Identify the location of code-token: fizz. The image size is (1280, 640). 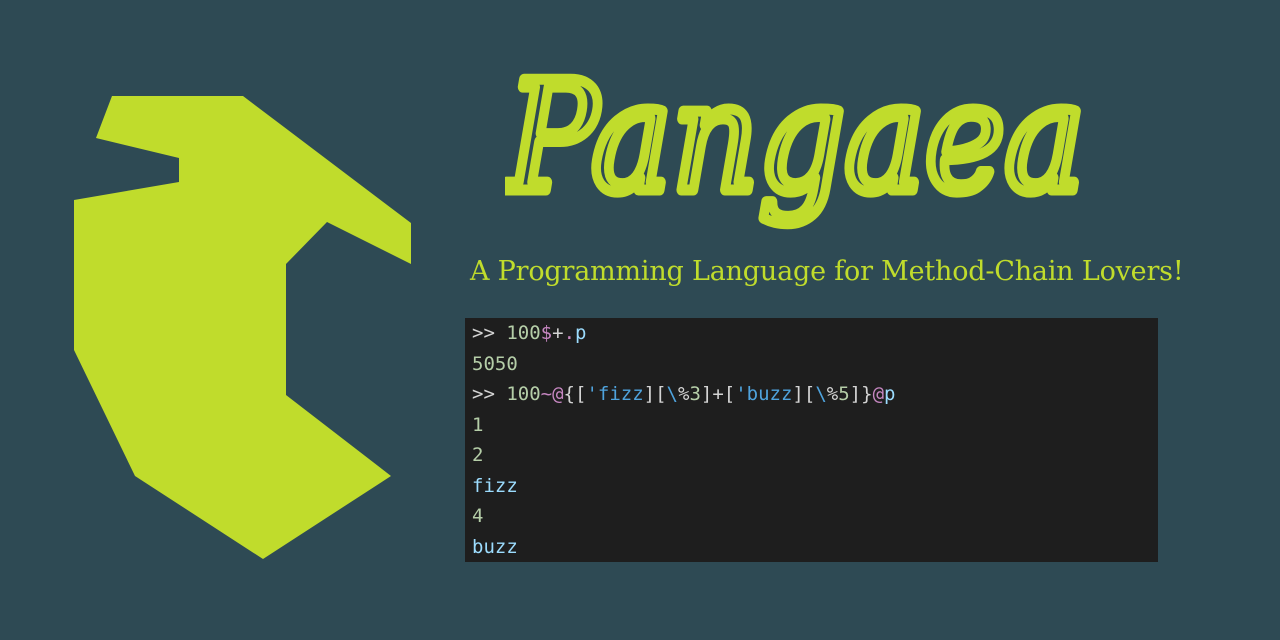
(495, 485).